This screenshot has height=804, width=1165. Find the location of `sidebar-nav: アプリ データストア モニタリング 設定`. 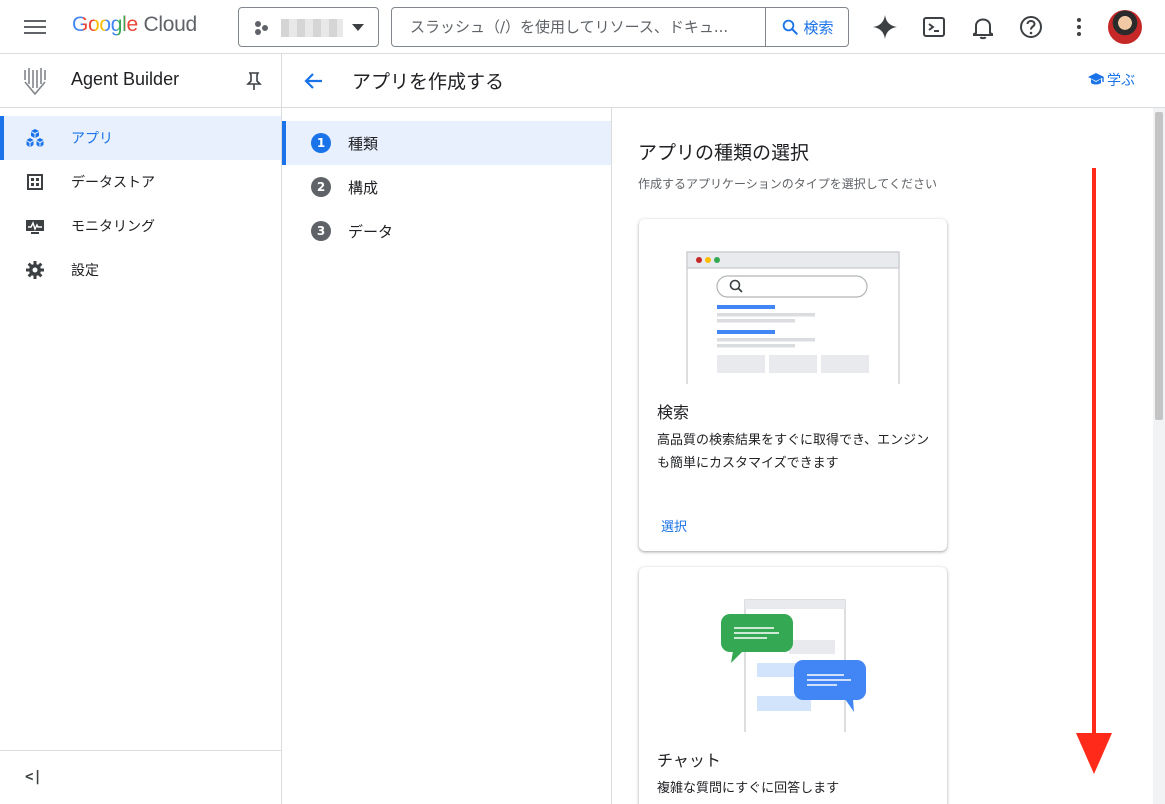

sidebar-nav: アプリ データストア モニタリング 設定 is located at coordinates (140, 200).